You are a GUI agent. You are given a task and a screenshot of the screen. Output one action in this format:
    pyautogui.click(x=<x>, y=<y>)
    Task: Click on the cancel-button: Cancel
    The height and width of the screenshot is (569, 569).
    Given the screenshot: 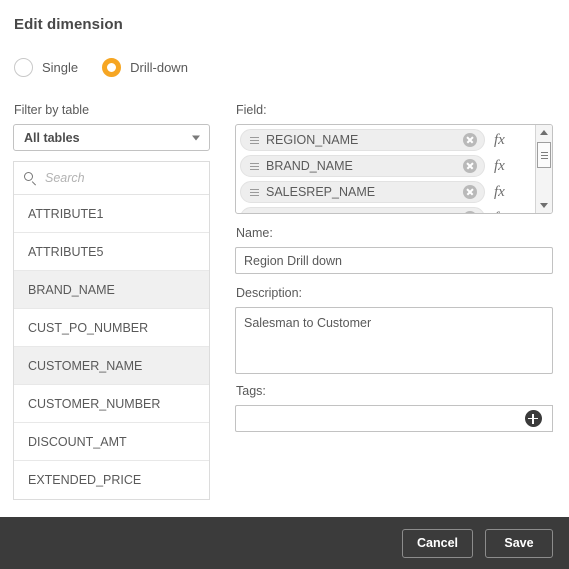 What is the action you would take?
    pyautogui.click(x=437, y=543)
    